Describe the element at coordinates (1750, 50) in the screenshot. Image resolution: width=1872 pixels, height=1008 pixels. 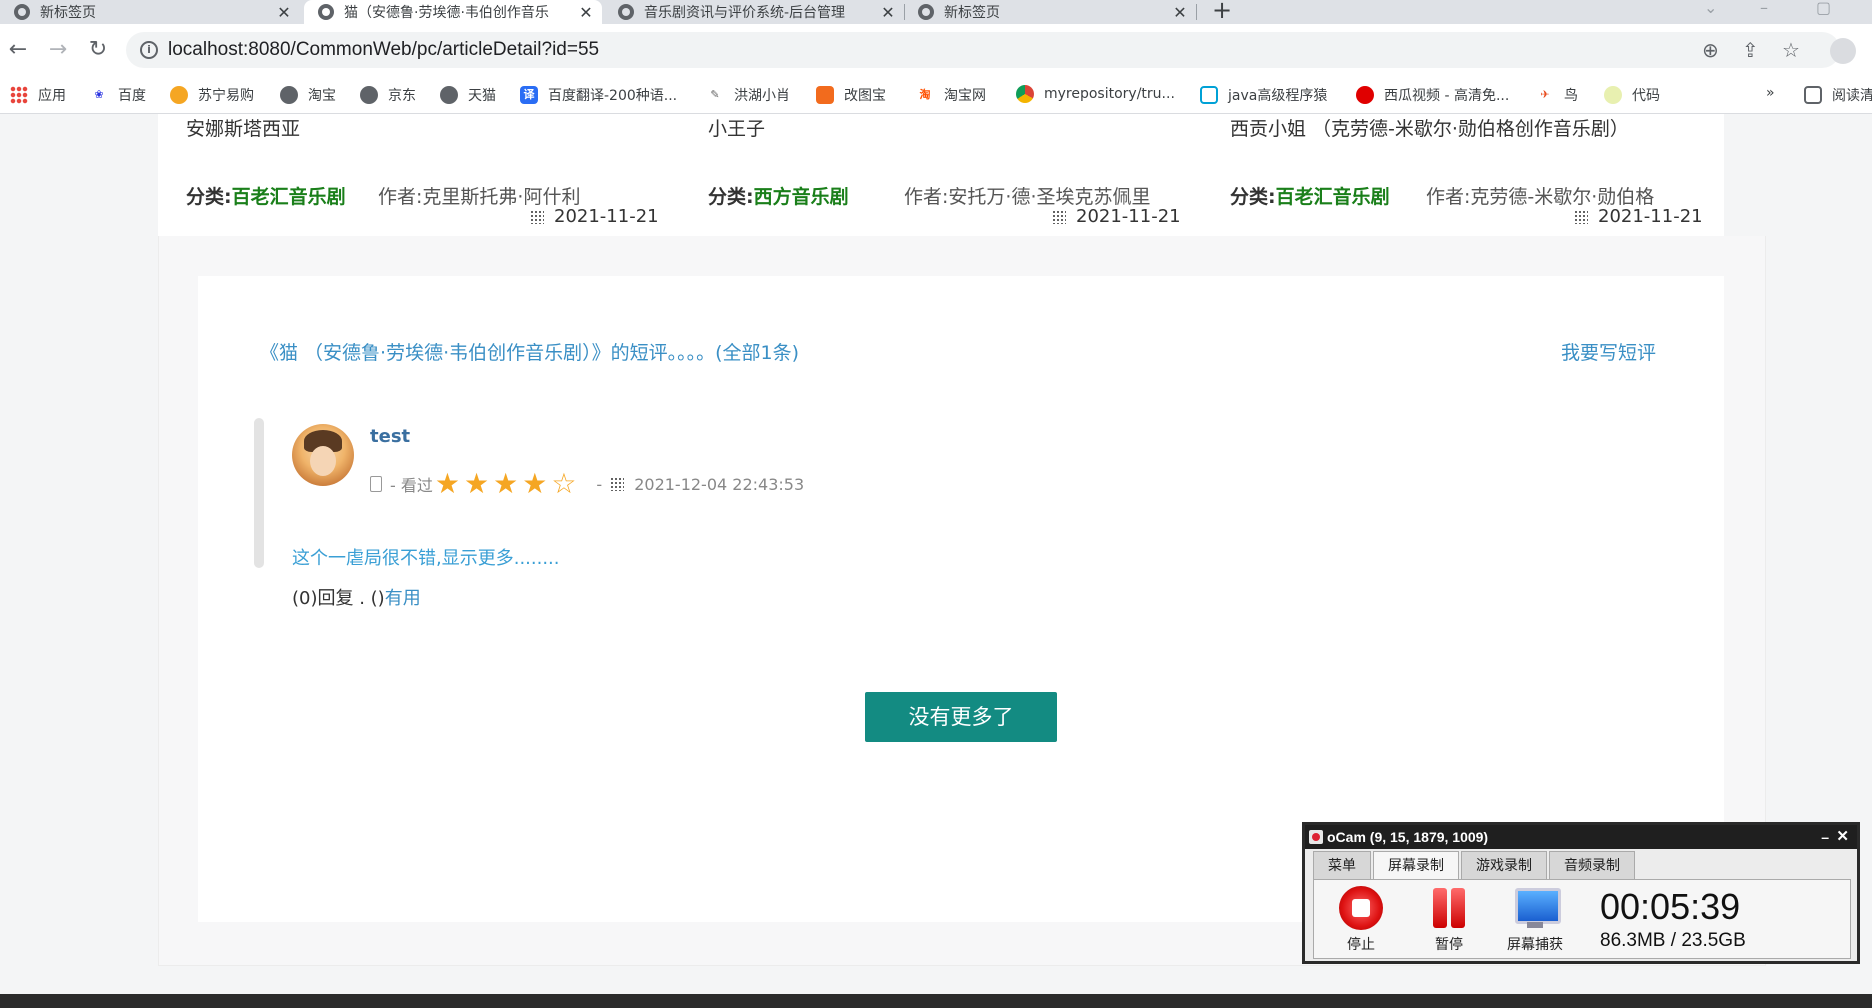
I see `share-icon: ⇪` at that location.